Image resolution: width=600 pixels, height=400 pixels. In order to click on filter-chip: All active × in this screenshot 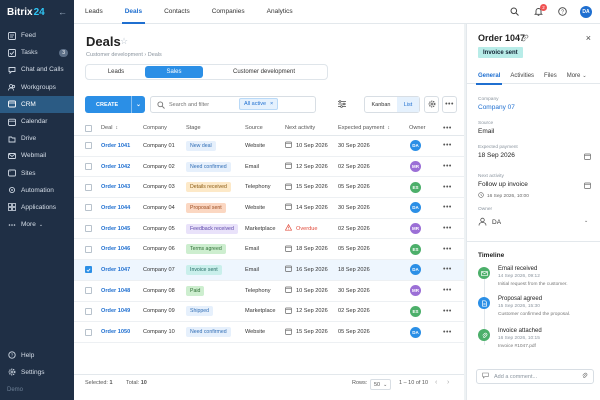, I will do `click(259, 104)`.